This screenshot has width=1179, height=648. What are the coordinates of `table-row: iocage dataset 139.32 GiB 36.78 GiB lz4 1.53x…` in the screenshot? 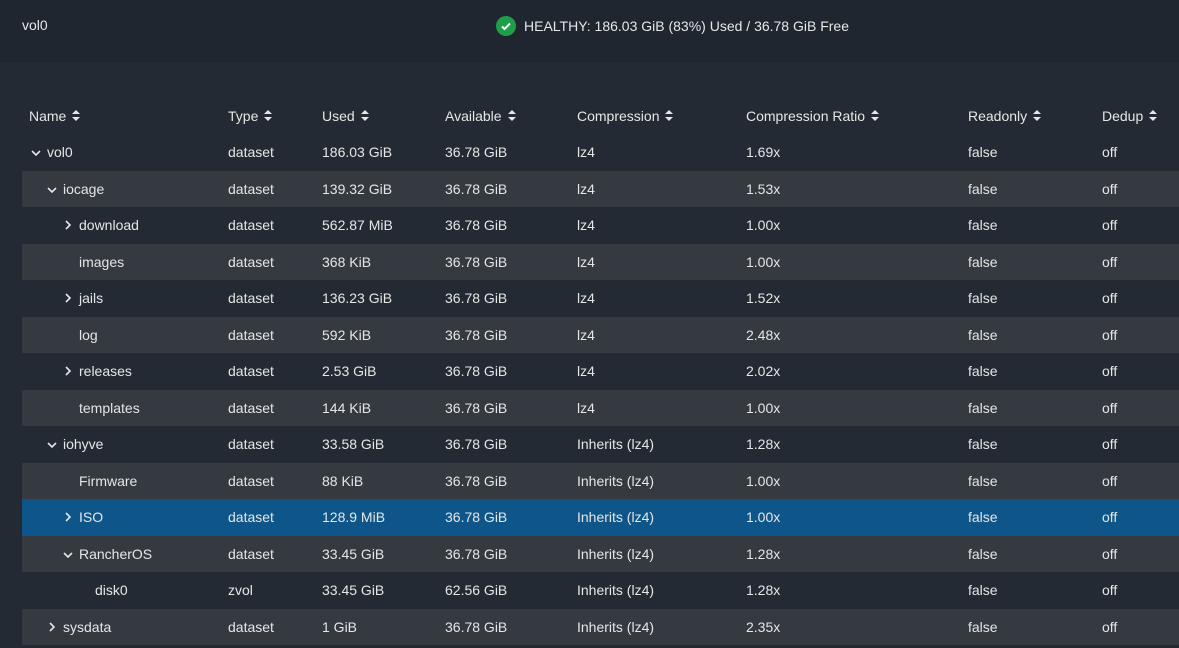 It's located at (600, 188).